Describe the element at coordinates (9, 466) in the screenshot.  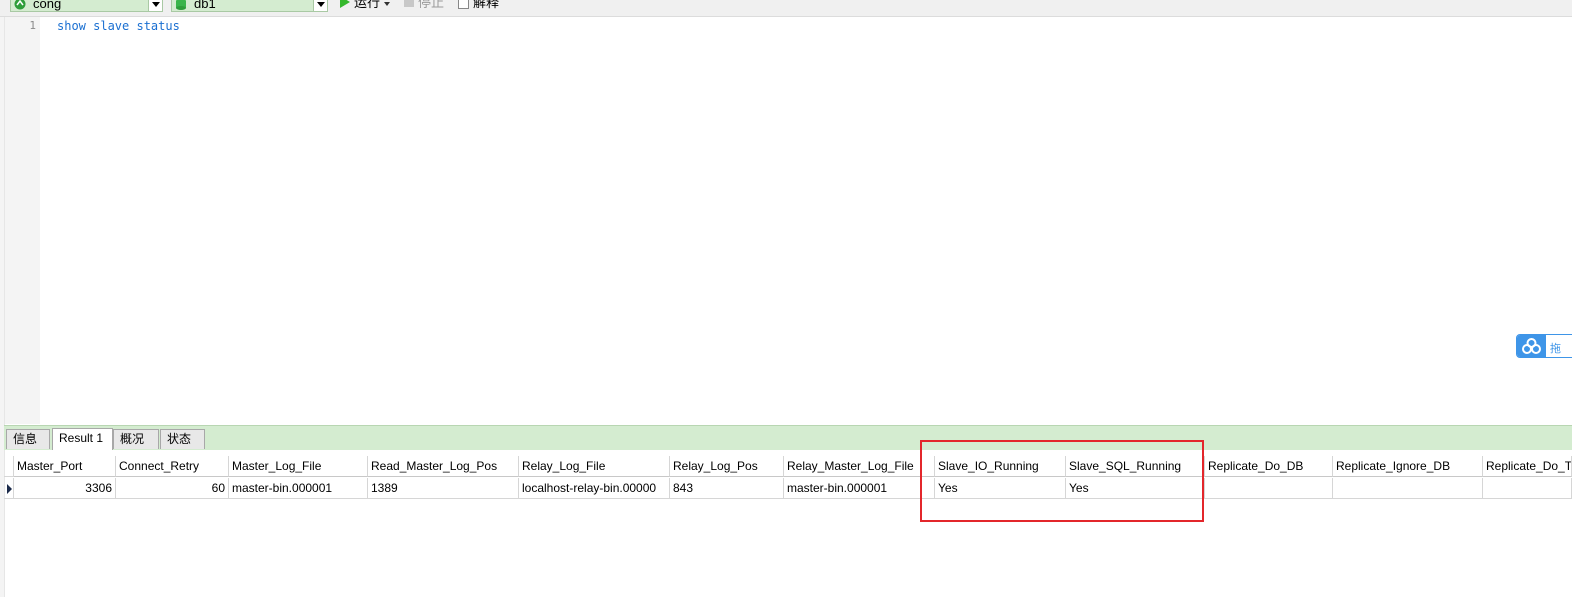
I see `row-header-corner` at that location.